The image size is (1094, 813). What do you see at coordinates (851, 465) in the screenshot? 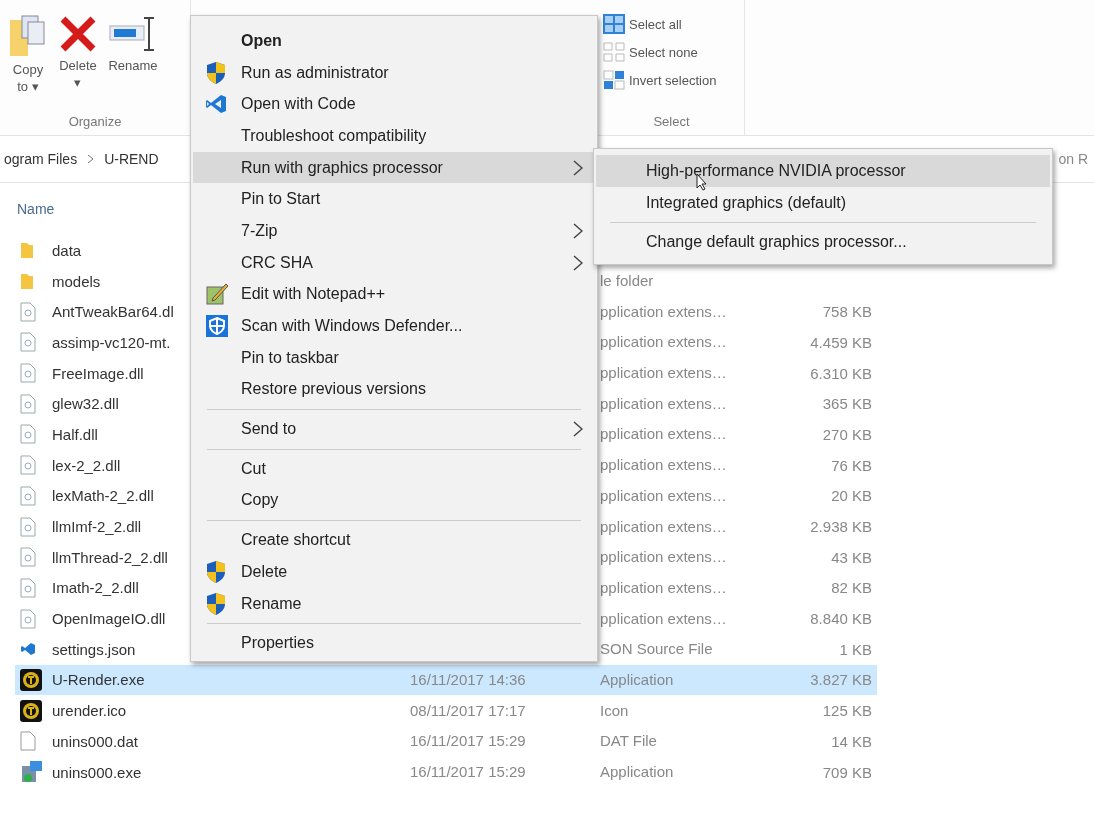
I see `file-size: 76 KB` at bounding box center [851, 465].